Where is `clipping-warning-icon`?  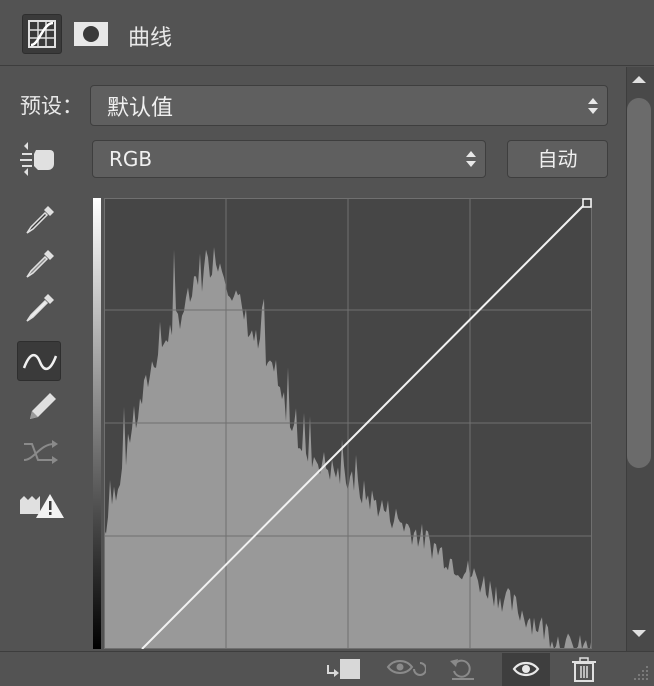 clipping-warning-icon is located at coordinates (42, 506).